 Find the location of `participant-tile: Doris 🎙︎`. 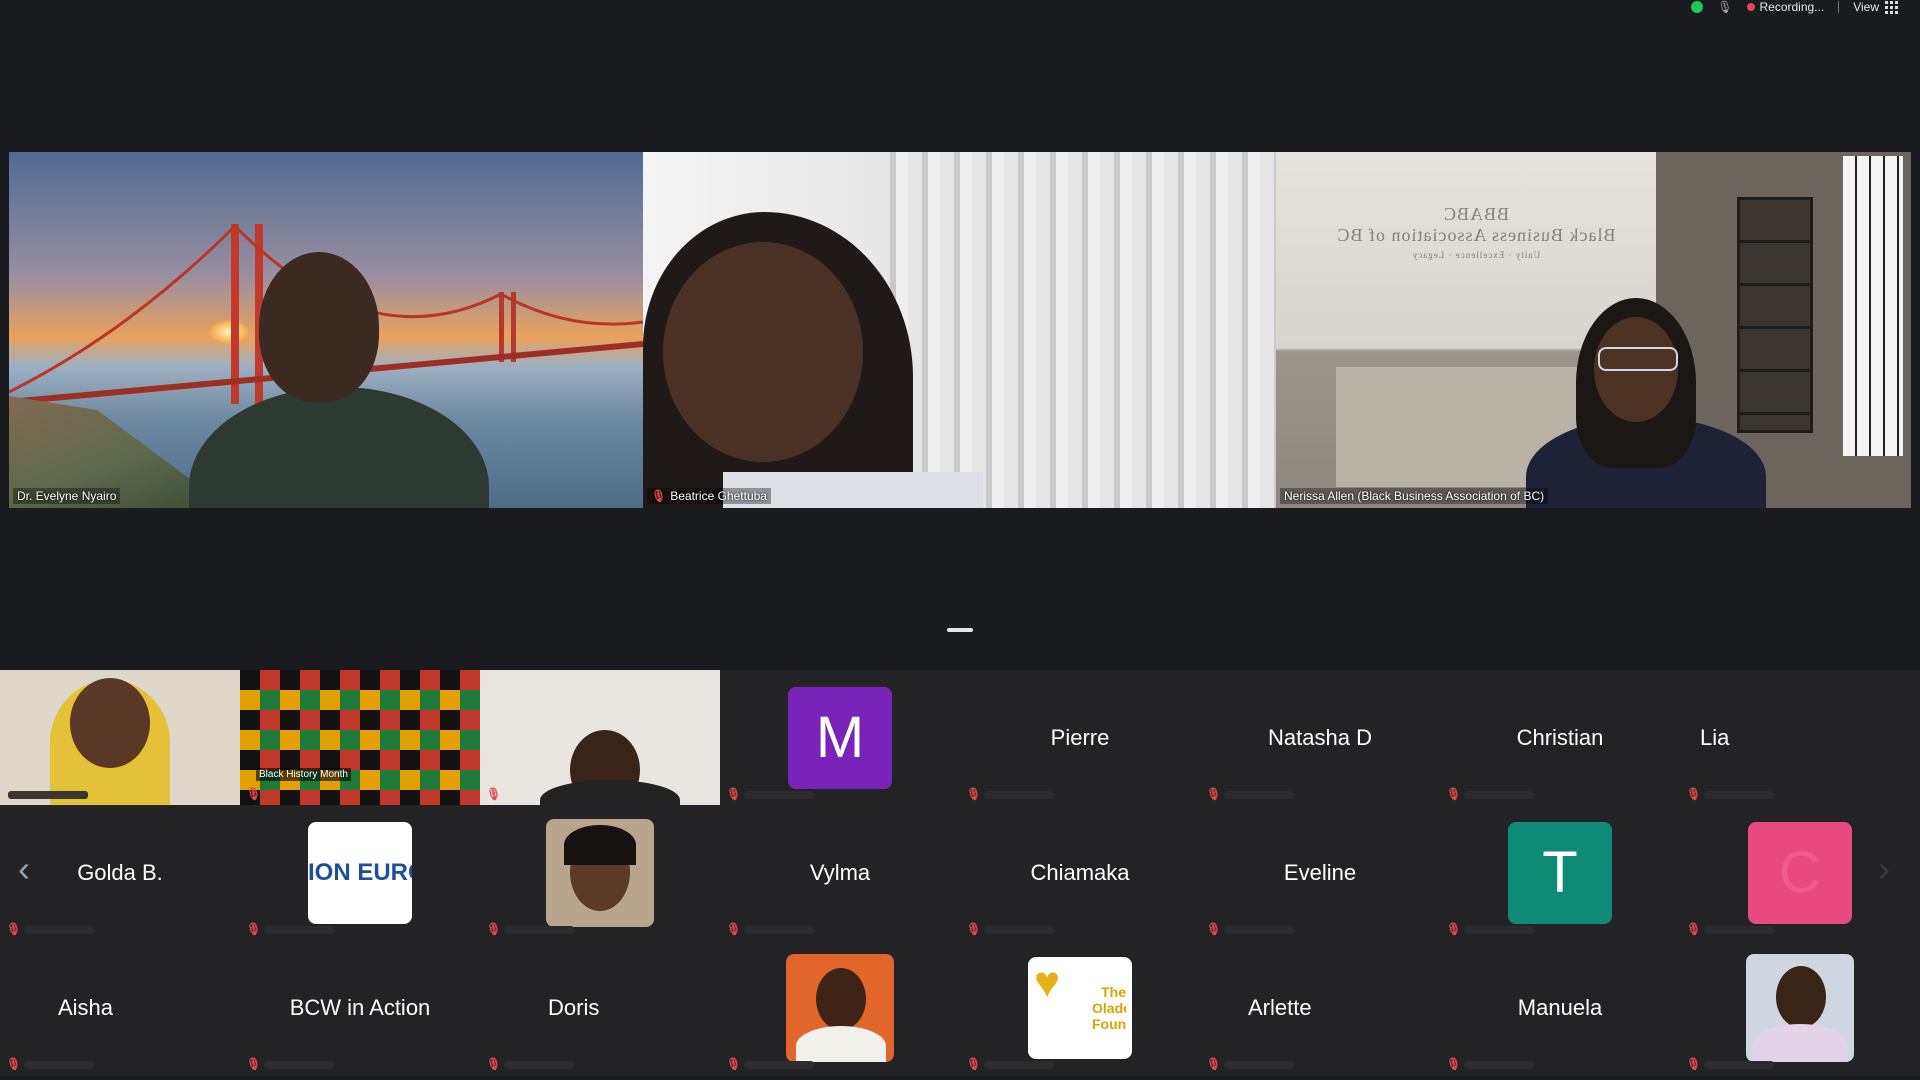

participant-tile: Doris 🎙︎ is located at coordinates (600, 1007).